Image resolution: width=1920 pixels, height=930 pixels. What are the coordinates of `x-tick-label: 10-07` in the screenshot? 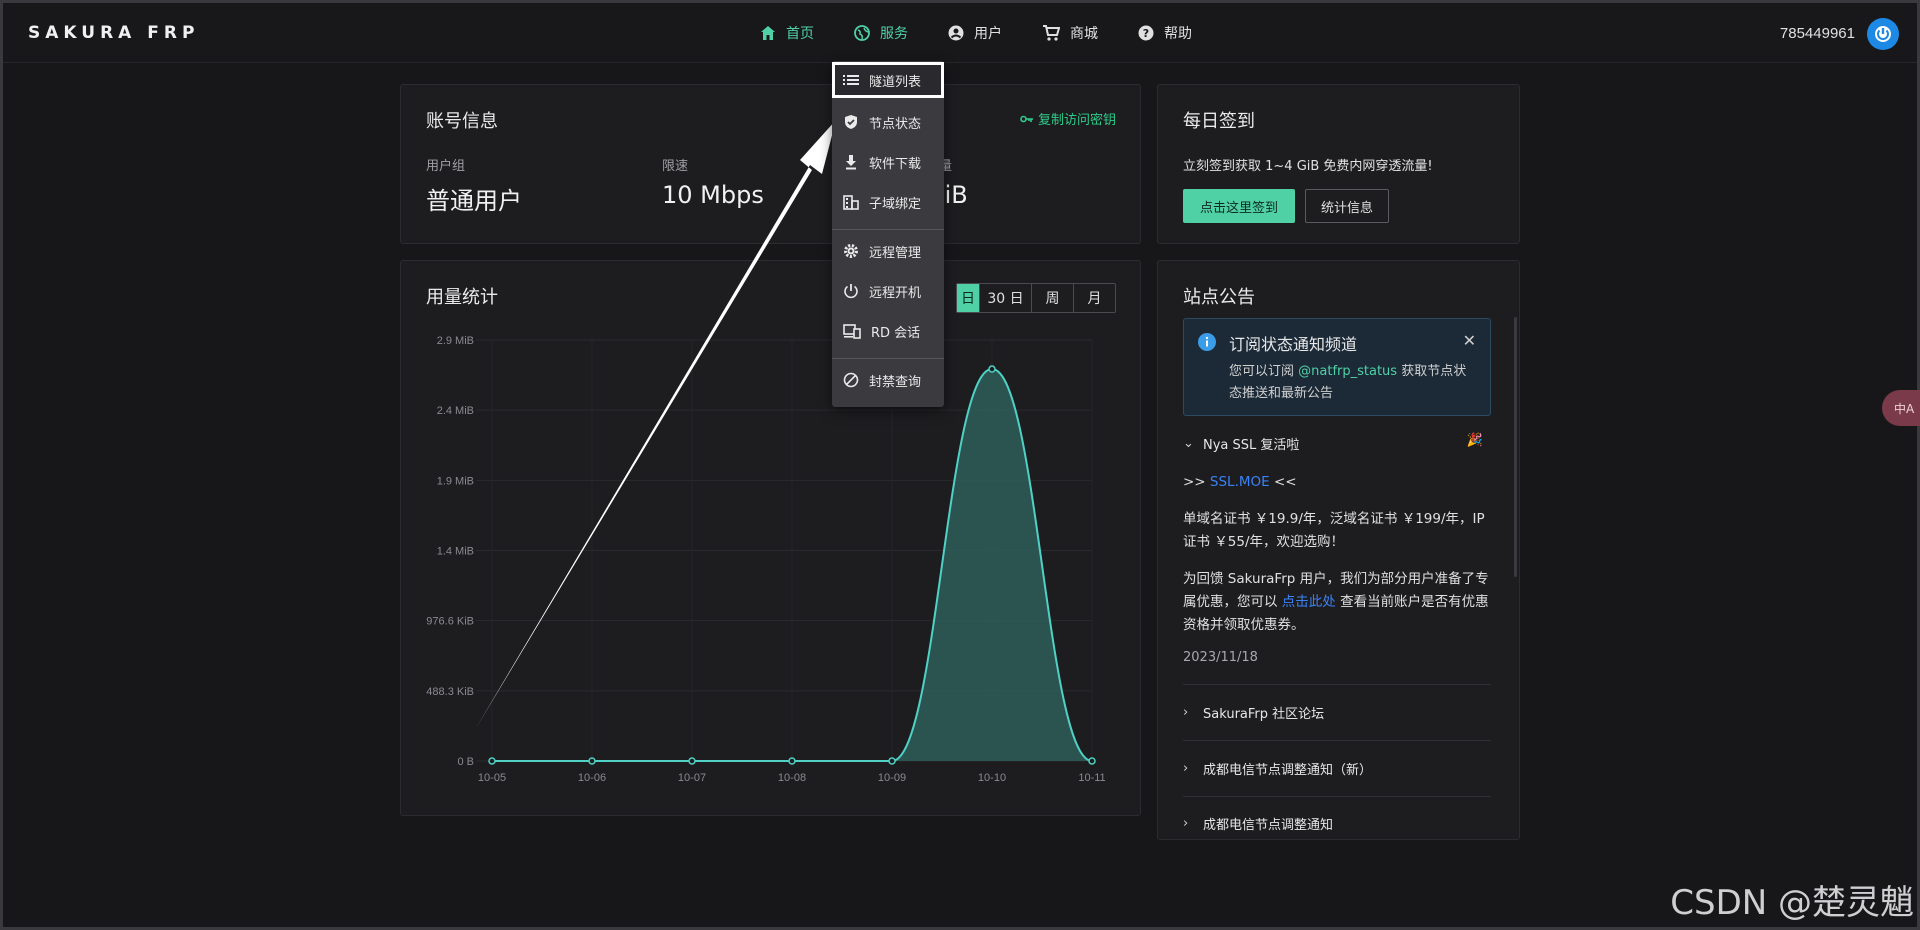 It's located at (692, 778).